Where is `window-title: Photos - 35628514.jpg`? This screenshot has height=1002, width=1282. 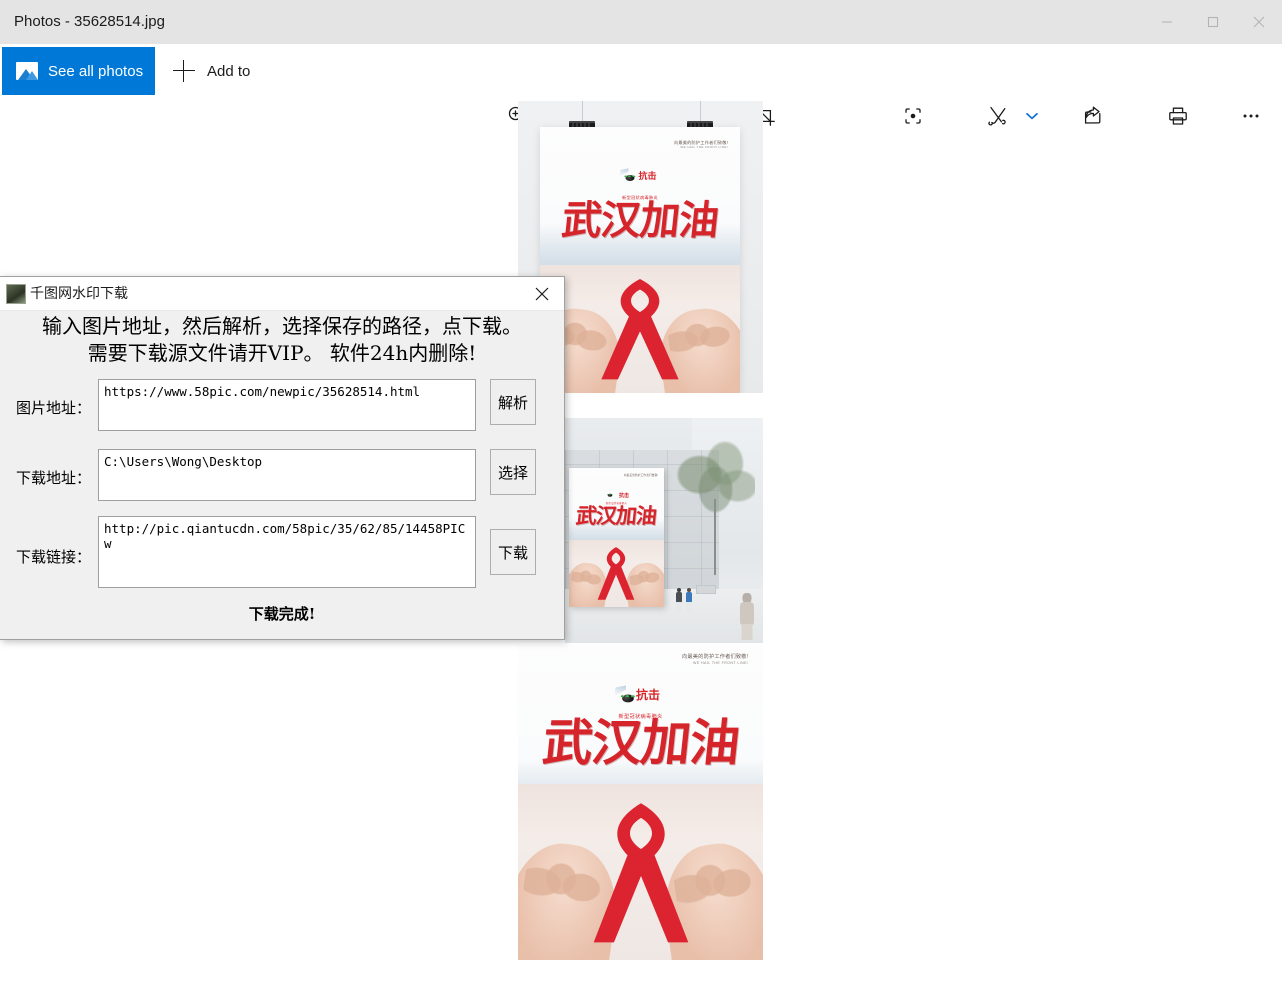 window-title: Photos - 35628514.jpg is located at coordinates (89, 21).